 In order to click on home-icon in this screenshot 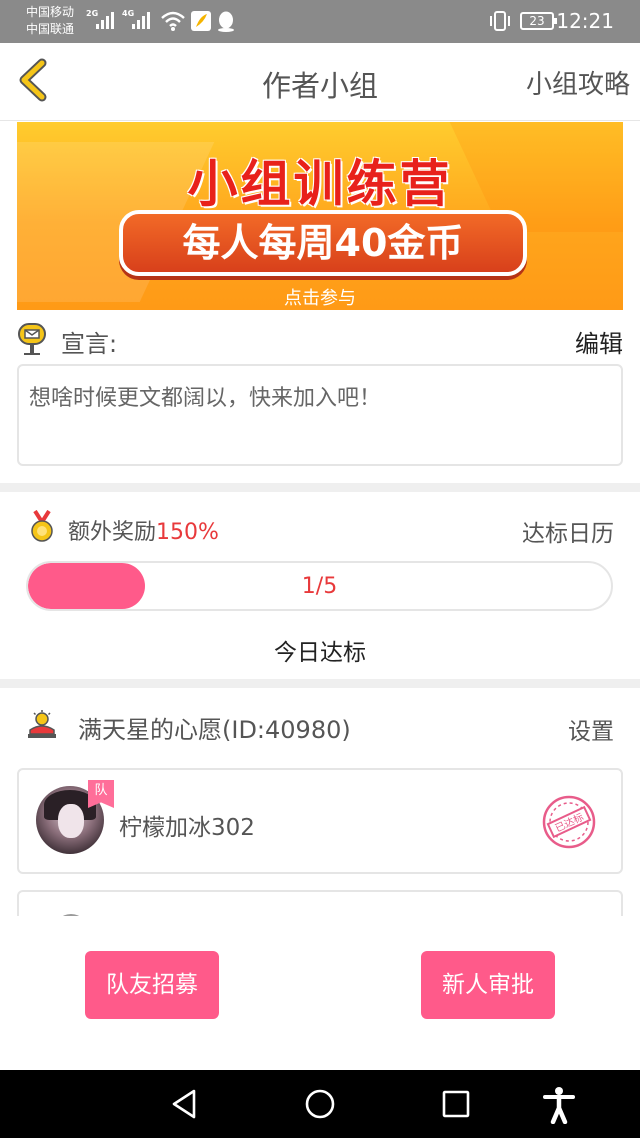, I will do `click(320, 1104)`.